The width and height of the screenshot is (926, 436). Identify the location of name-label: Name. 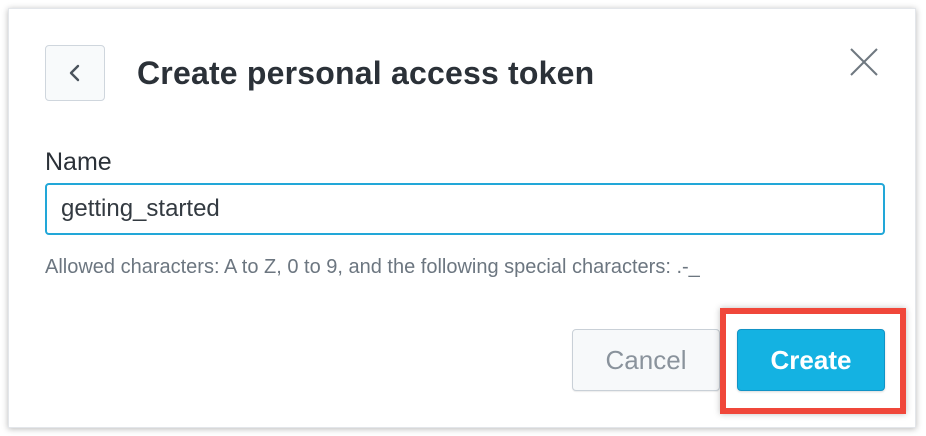
(78, 162).